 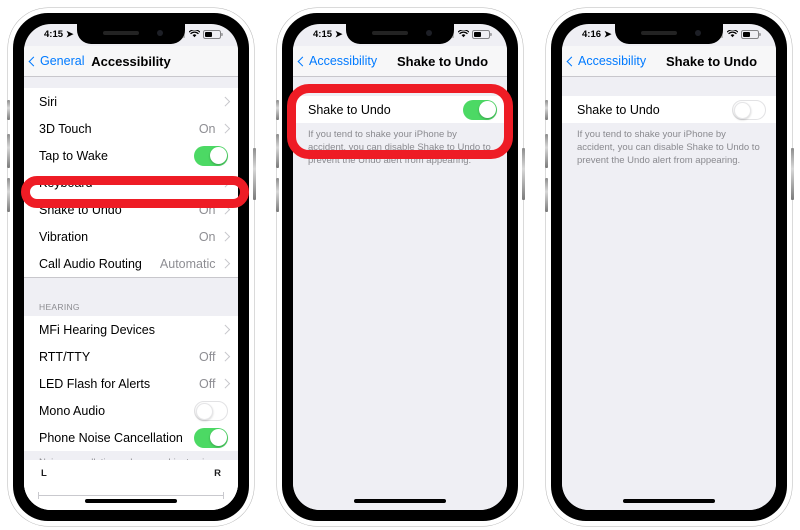 What do you see at coordinates (131, 101) in the screenshot?
I see `row-siri: Siri` at bounding box center [131, 101].